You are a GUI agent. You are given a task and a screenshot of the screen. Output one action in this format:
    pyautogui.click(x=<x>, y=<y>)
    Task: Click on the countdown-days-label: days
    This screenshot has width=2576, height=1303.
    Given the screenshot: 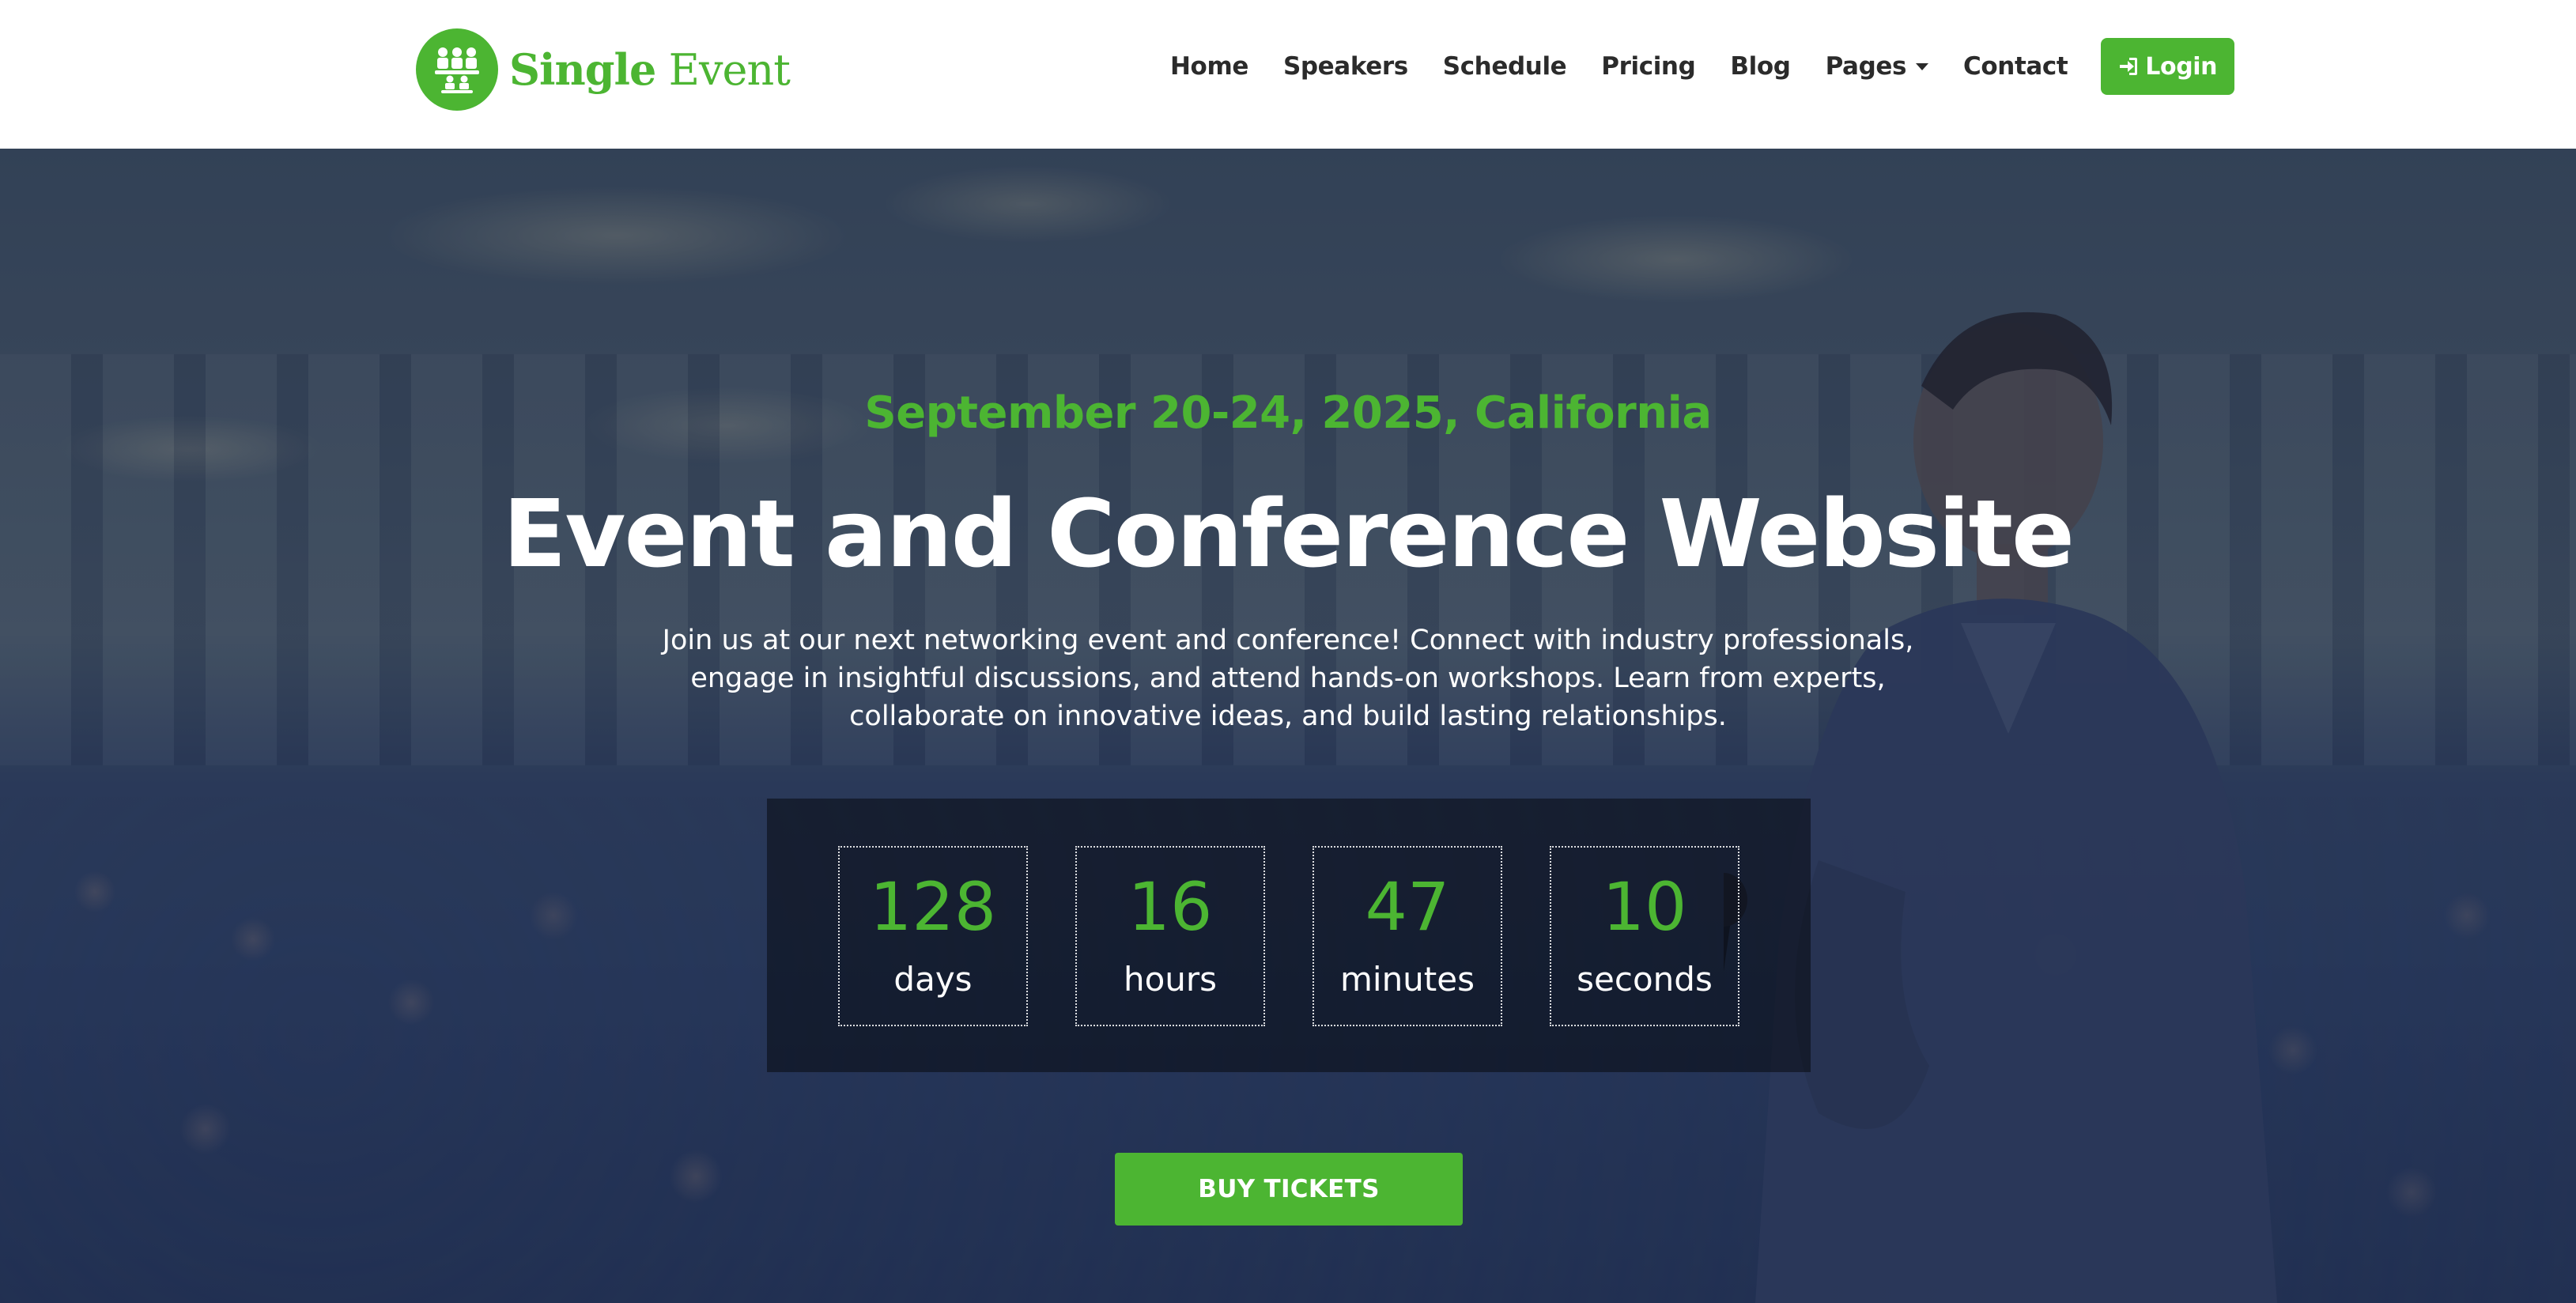 What is the action you would take?
    pyautogui.click(x=933, y=980)
    